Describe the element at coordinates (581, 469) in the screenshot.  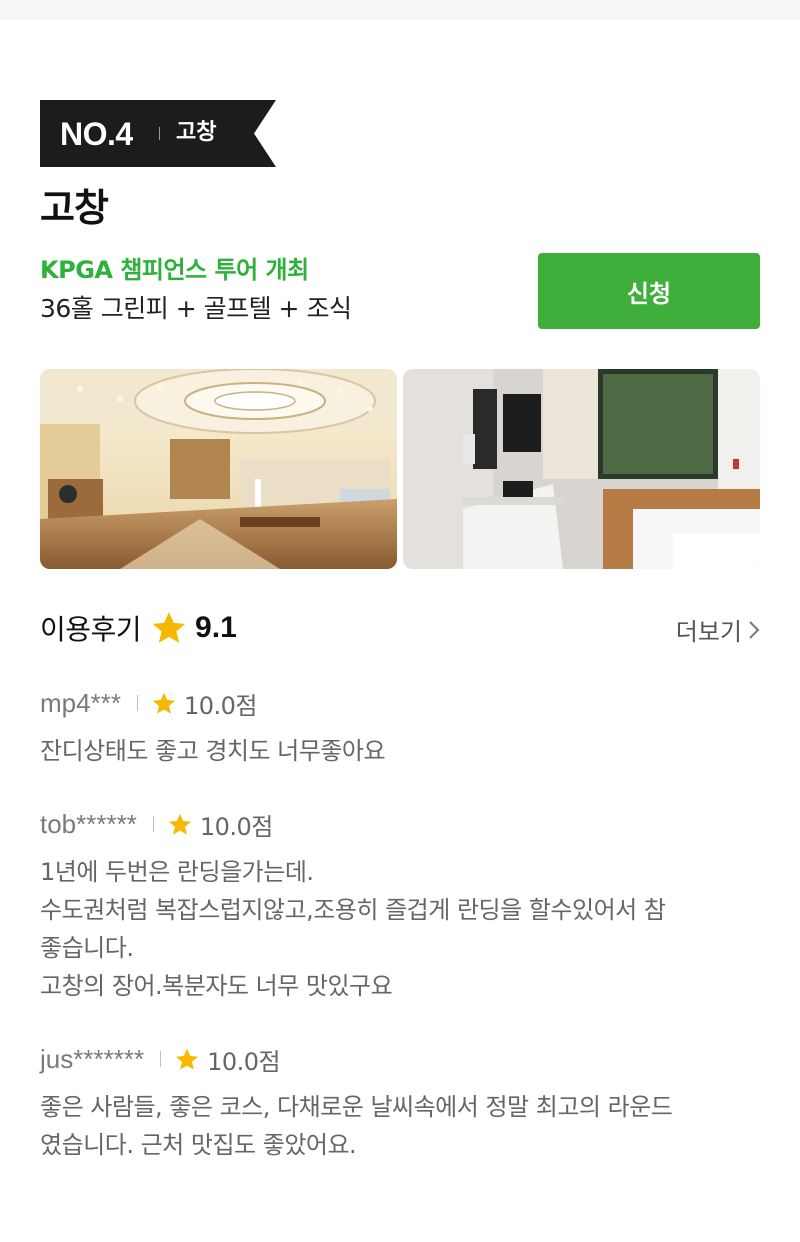
I see `golftel-room-photo` at that location.